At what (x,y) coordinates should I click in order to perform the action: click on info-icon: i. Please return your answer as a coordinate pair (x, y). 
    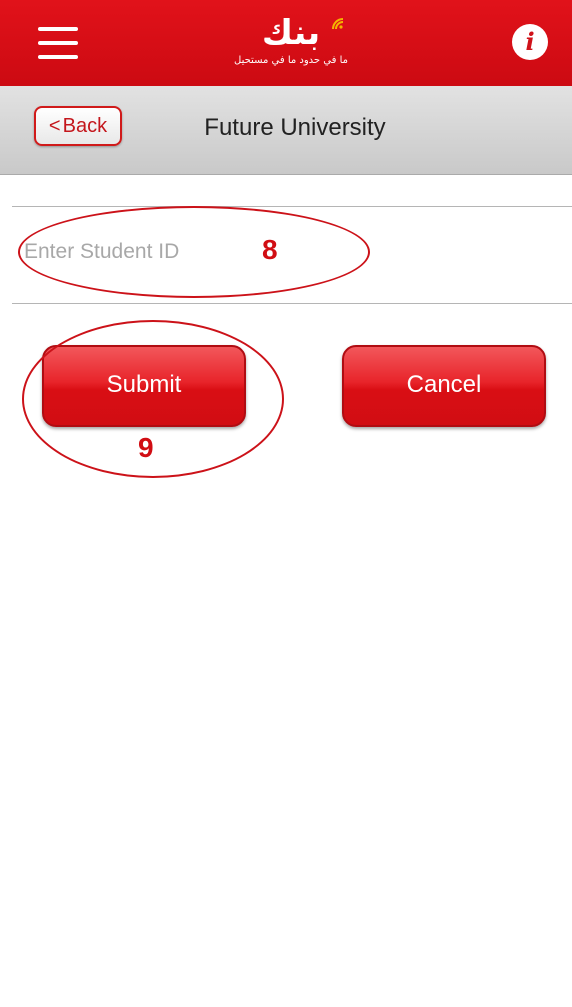
    Looking at the image, I should click on (530, 41).